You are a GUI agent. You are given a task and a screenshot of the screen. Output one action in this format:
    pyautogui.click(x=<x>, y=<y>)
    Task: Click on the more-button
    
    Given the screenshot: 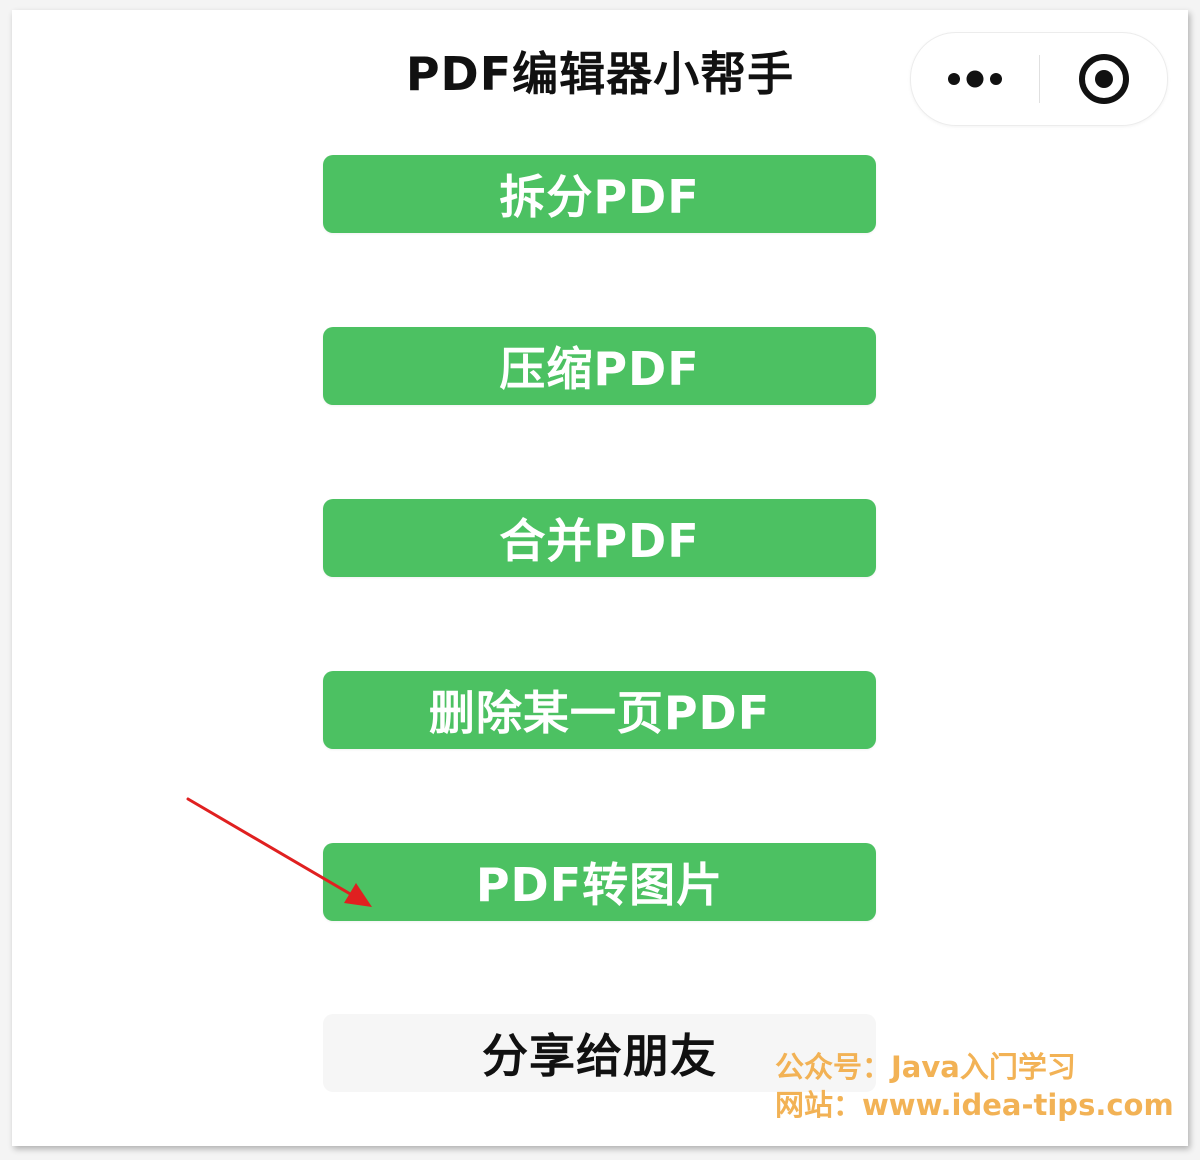 What is the action you would take?
    pyautogui.click(x=975, y=79)
    